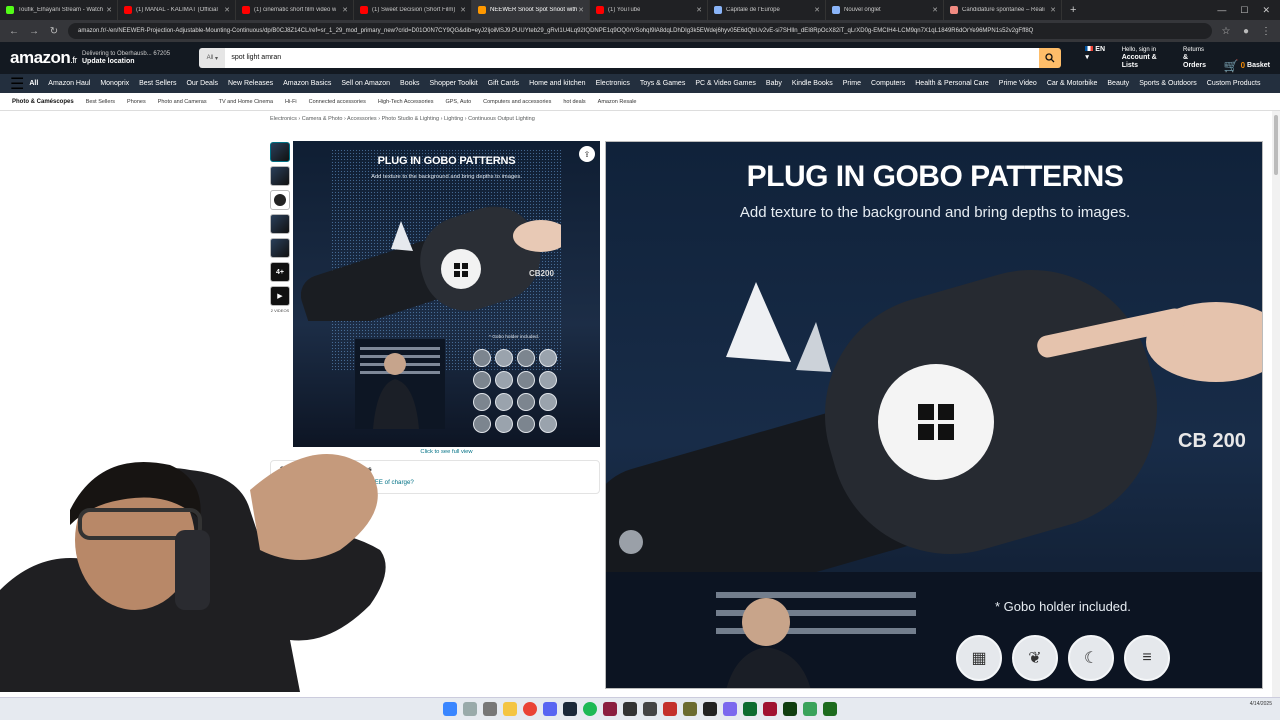  Describe the element at coordinates (590, 709) in the screenshot. I see `spotify-icon` at that location.